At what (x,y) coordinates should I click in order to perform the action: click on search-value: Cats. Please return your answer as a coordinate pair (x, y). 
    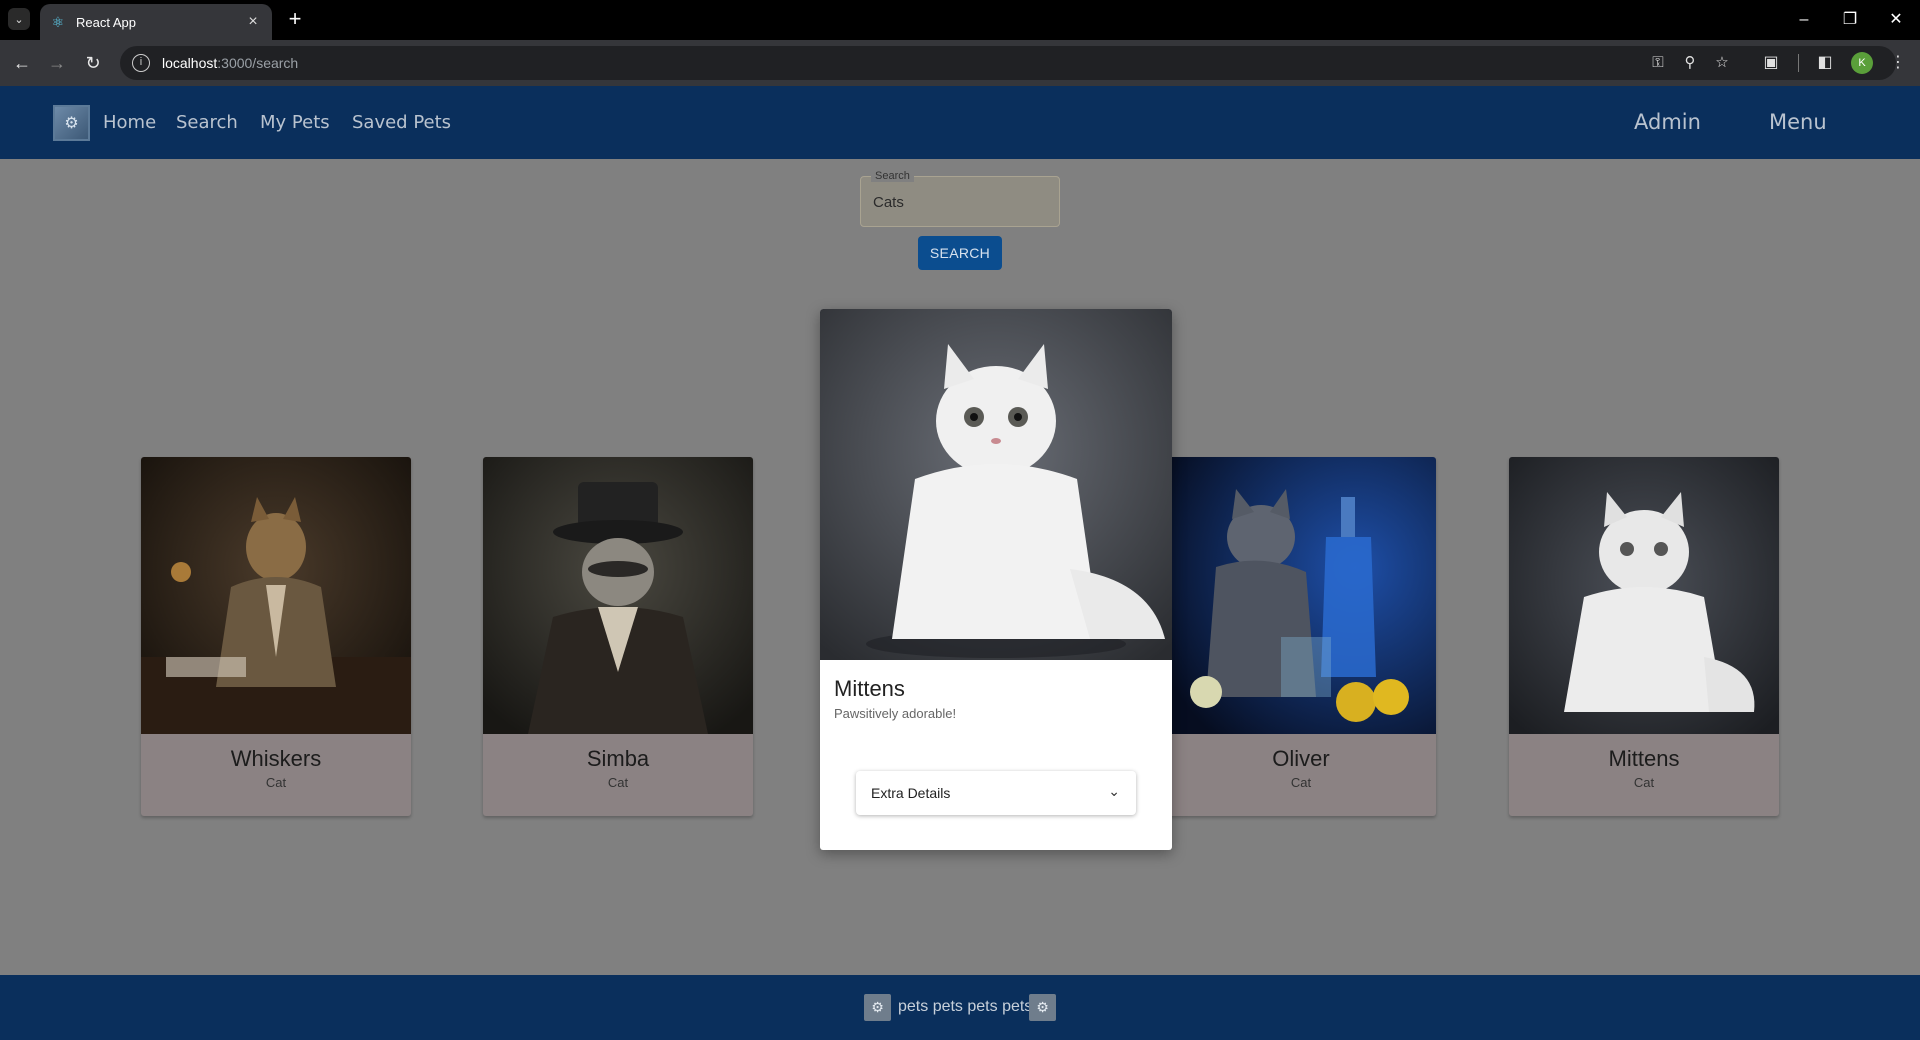
    Looking at the image, I should click on (888, 202).